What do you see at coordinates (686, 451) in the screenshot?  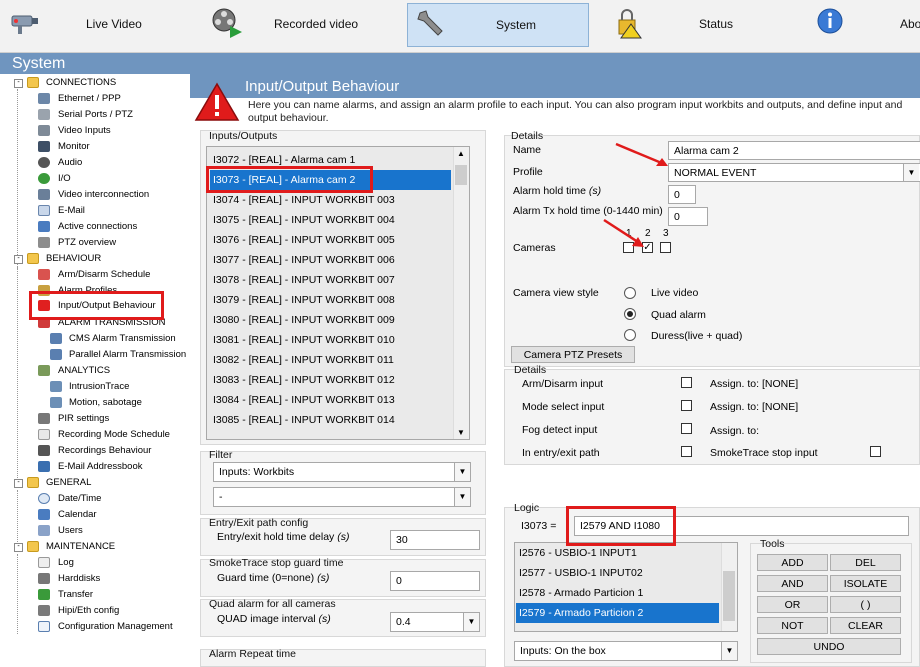 I see `entry-exit-path-checkbox` at bounding box center [686, 451].